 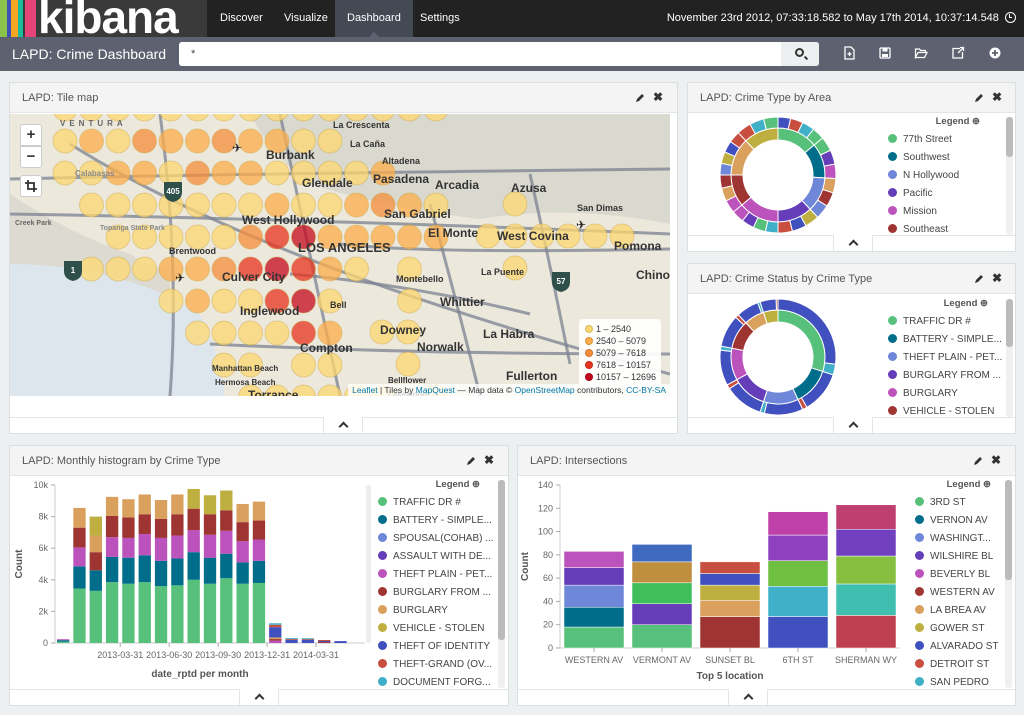 What do you see at coordinates (849, 53) in the screenshot?
I see `new-dashboard-icon` at bounding box center [849, 53].